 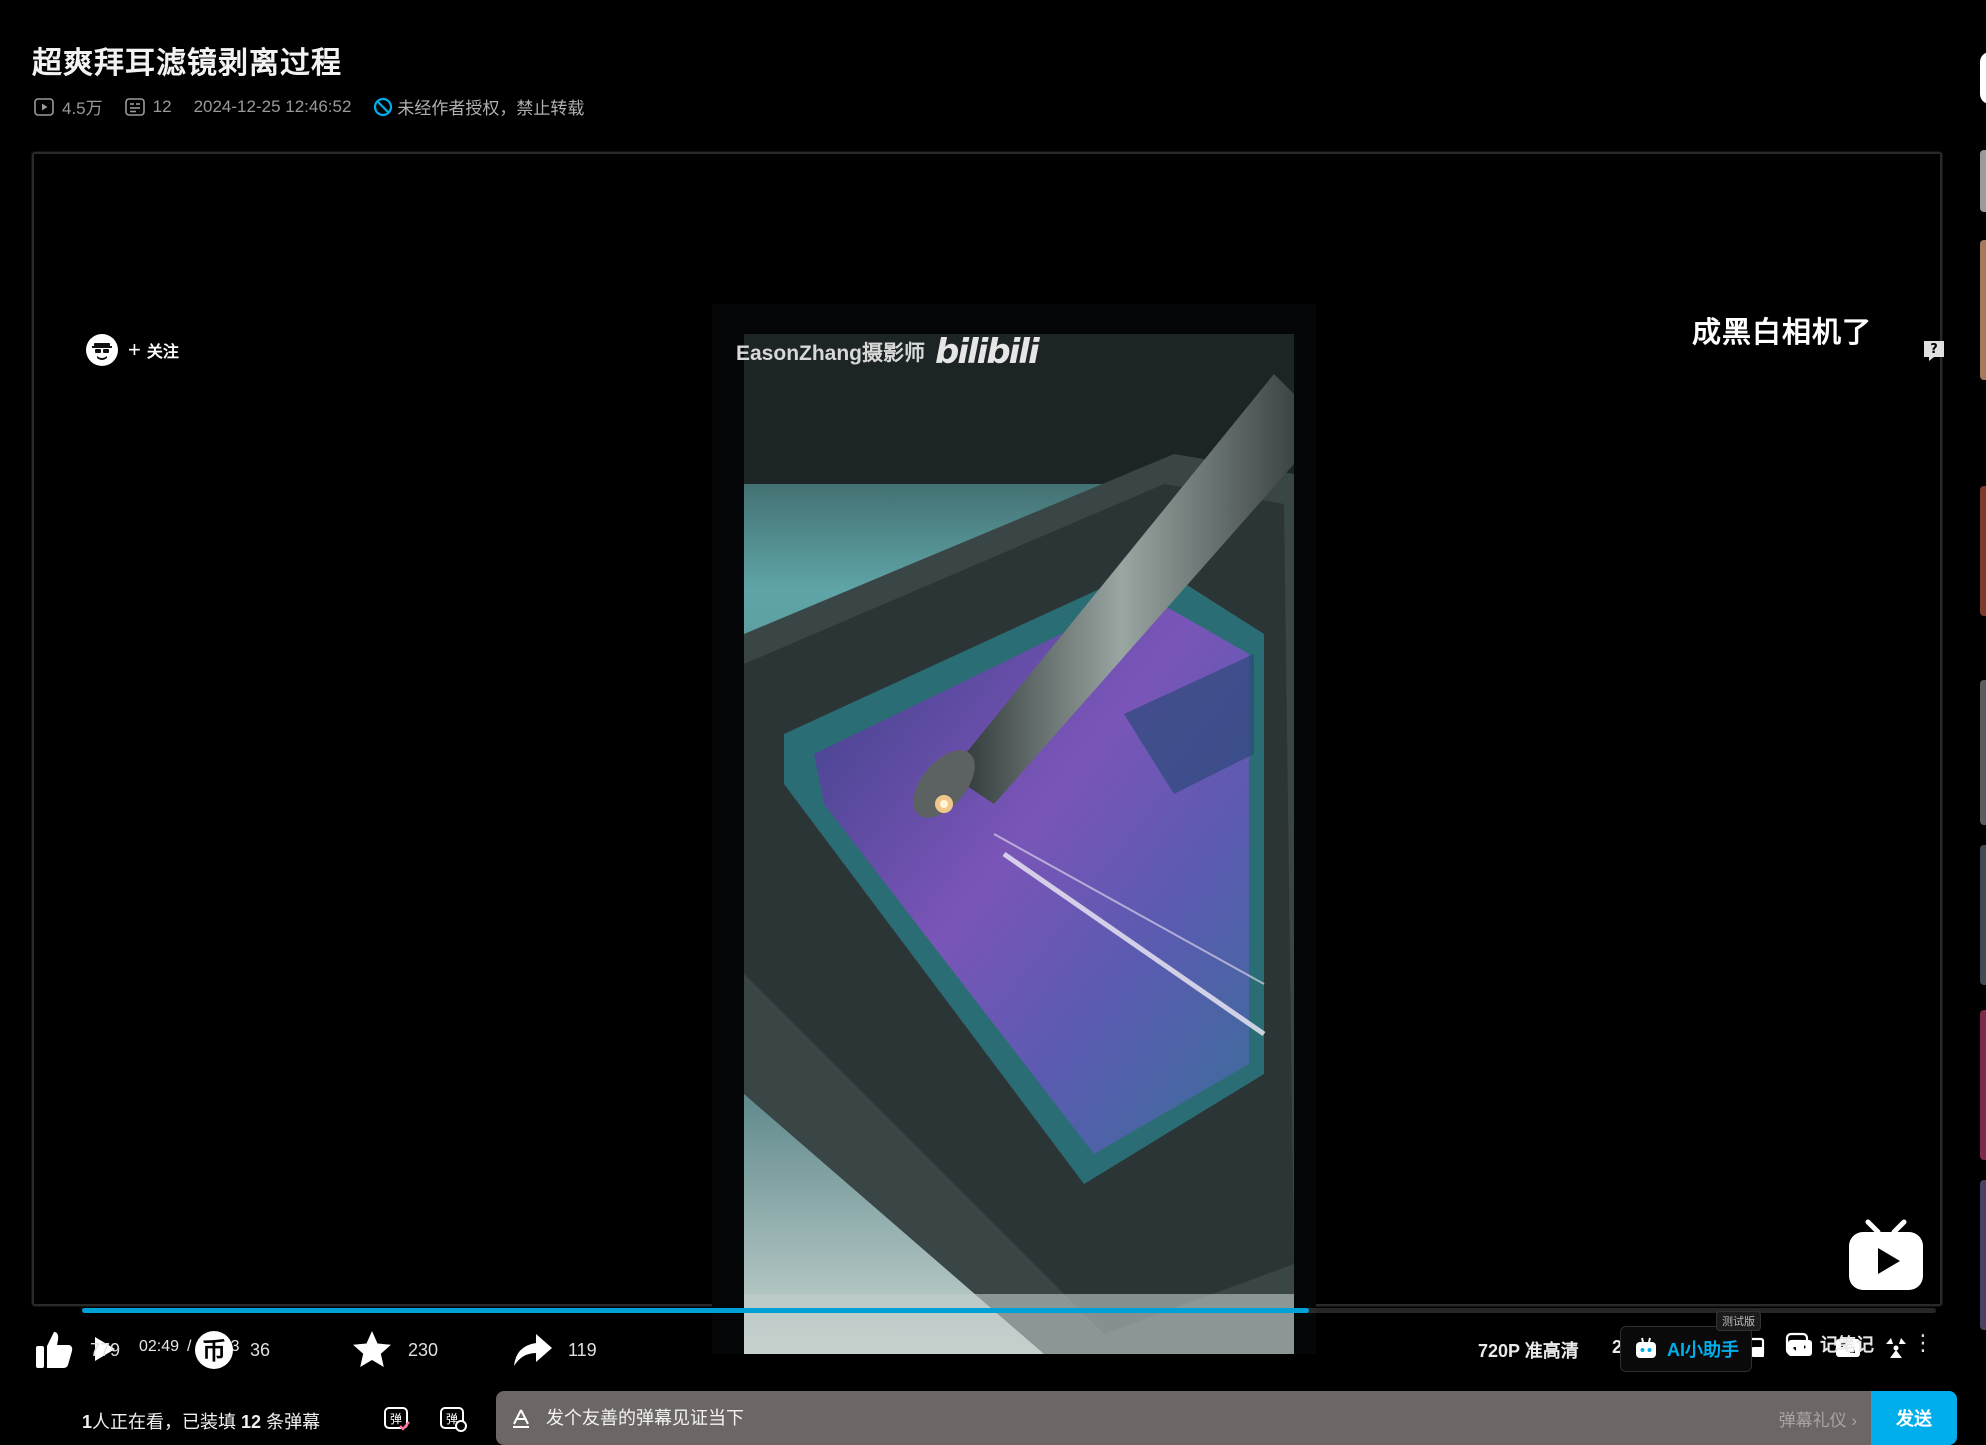 What do you see at coordinates (148, 106) in the screenshot?
I see `danmaku-count: 12` at bounding box center [148, 106].